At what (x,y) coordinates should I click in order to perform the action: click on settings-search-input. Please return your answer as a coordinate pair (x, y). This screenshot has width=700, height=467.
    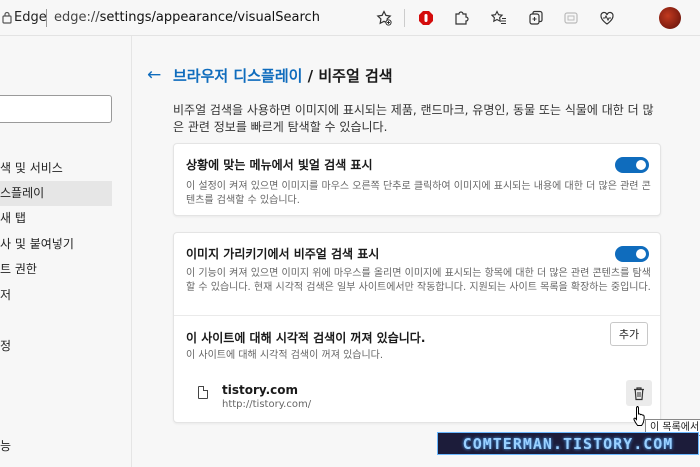
    Looking at the image, I should click on (56, 109).